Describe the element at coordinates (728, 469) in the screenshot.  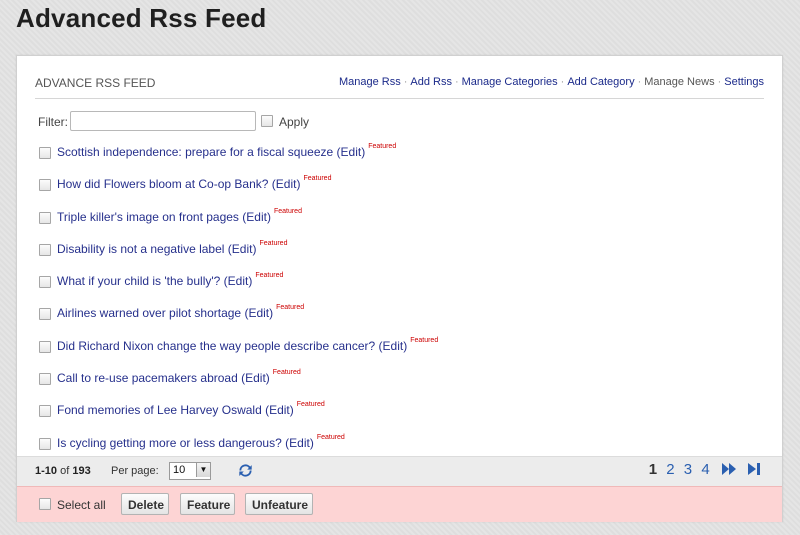
I see `fast-forward-icon` at that location.